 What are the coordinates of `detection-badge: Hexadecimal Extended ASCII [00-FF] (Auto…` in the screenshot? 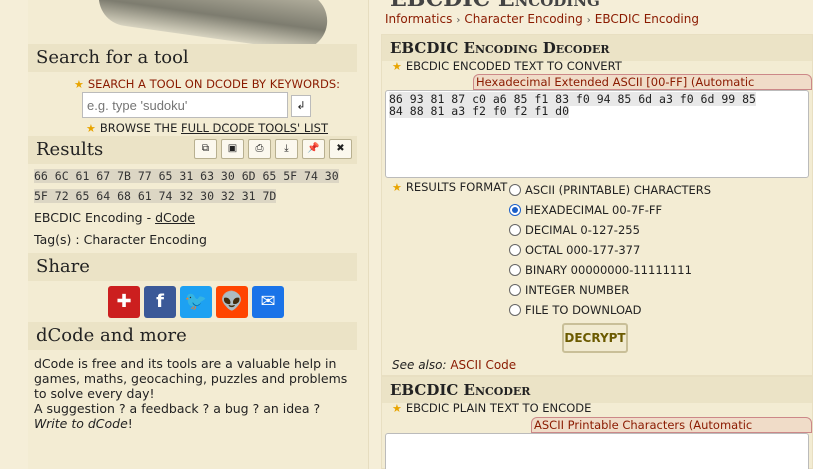 It's located at (642, 88).